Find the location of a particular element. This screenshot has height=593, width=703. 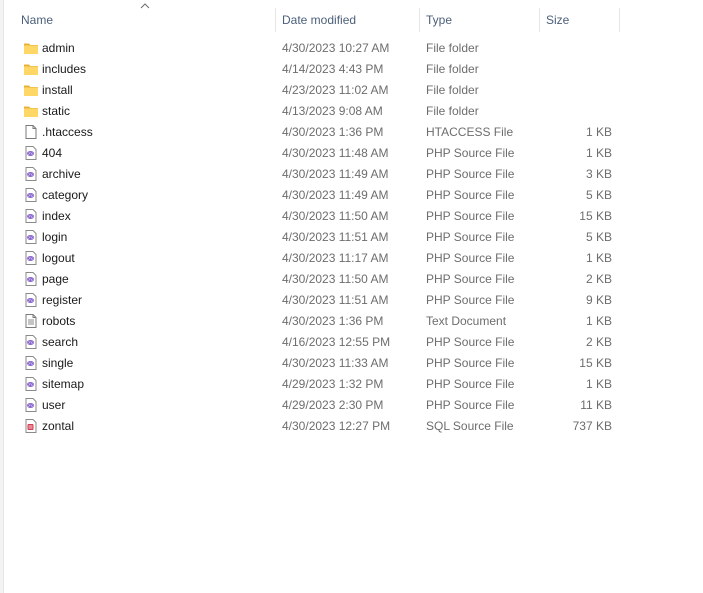

file-type: HTACCESS File is located at coordinates (470, 132).